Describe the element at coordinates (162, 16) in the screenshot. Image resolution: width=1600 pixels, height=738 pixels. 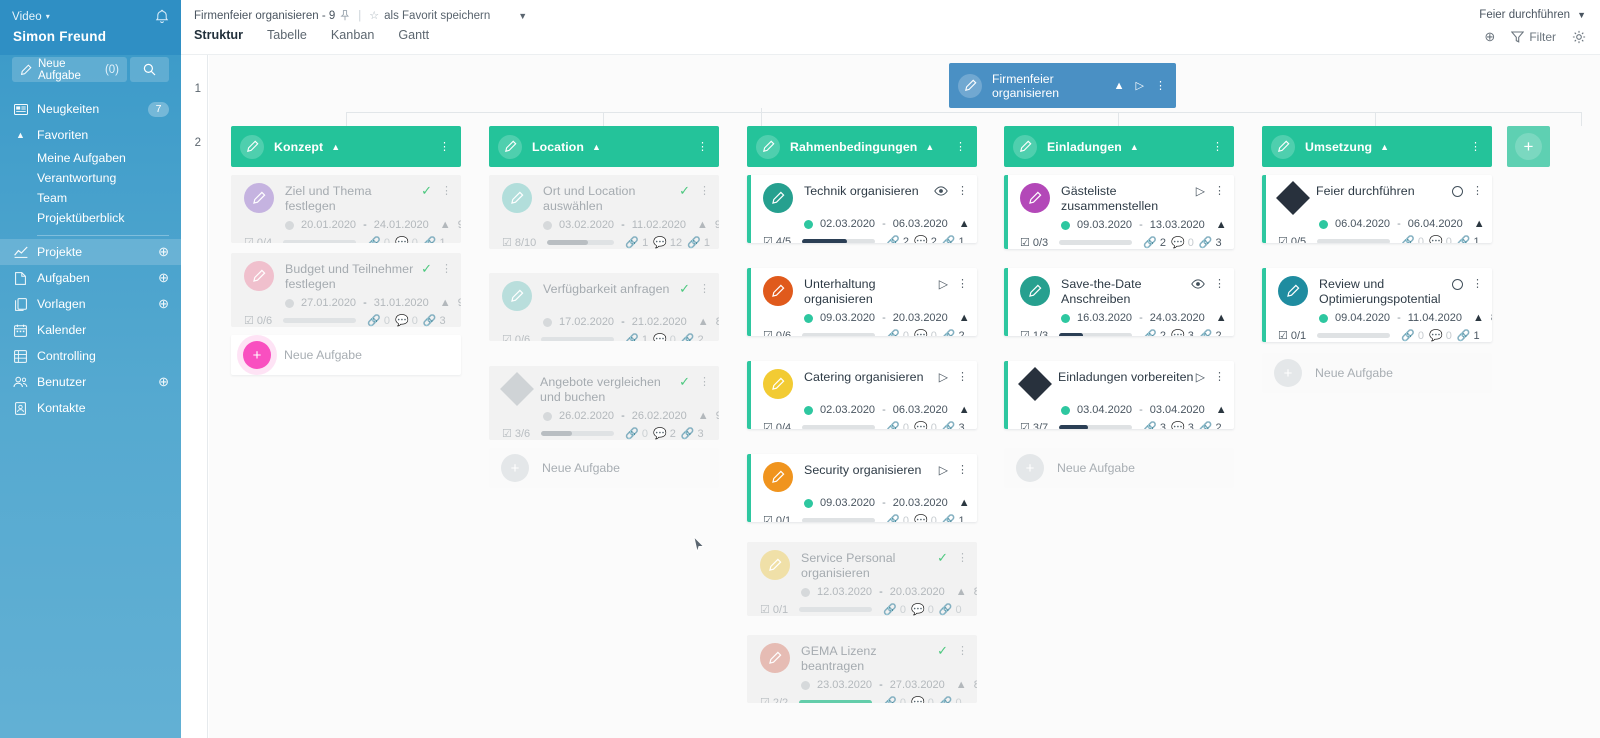
I see `notification-bell-icon` at that location.